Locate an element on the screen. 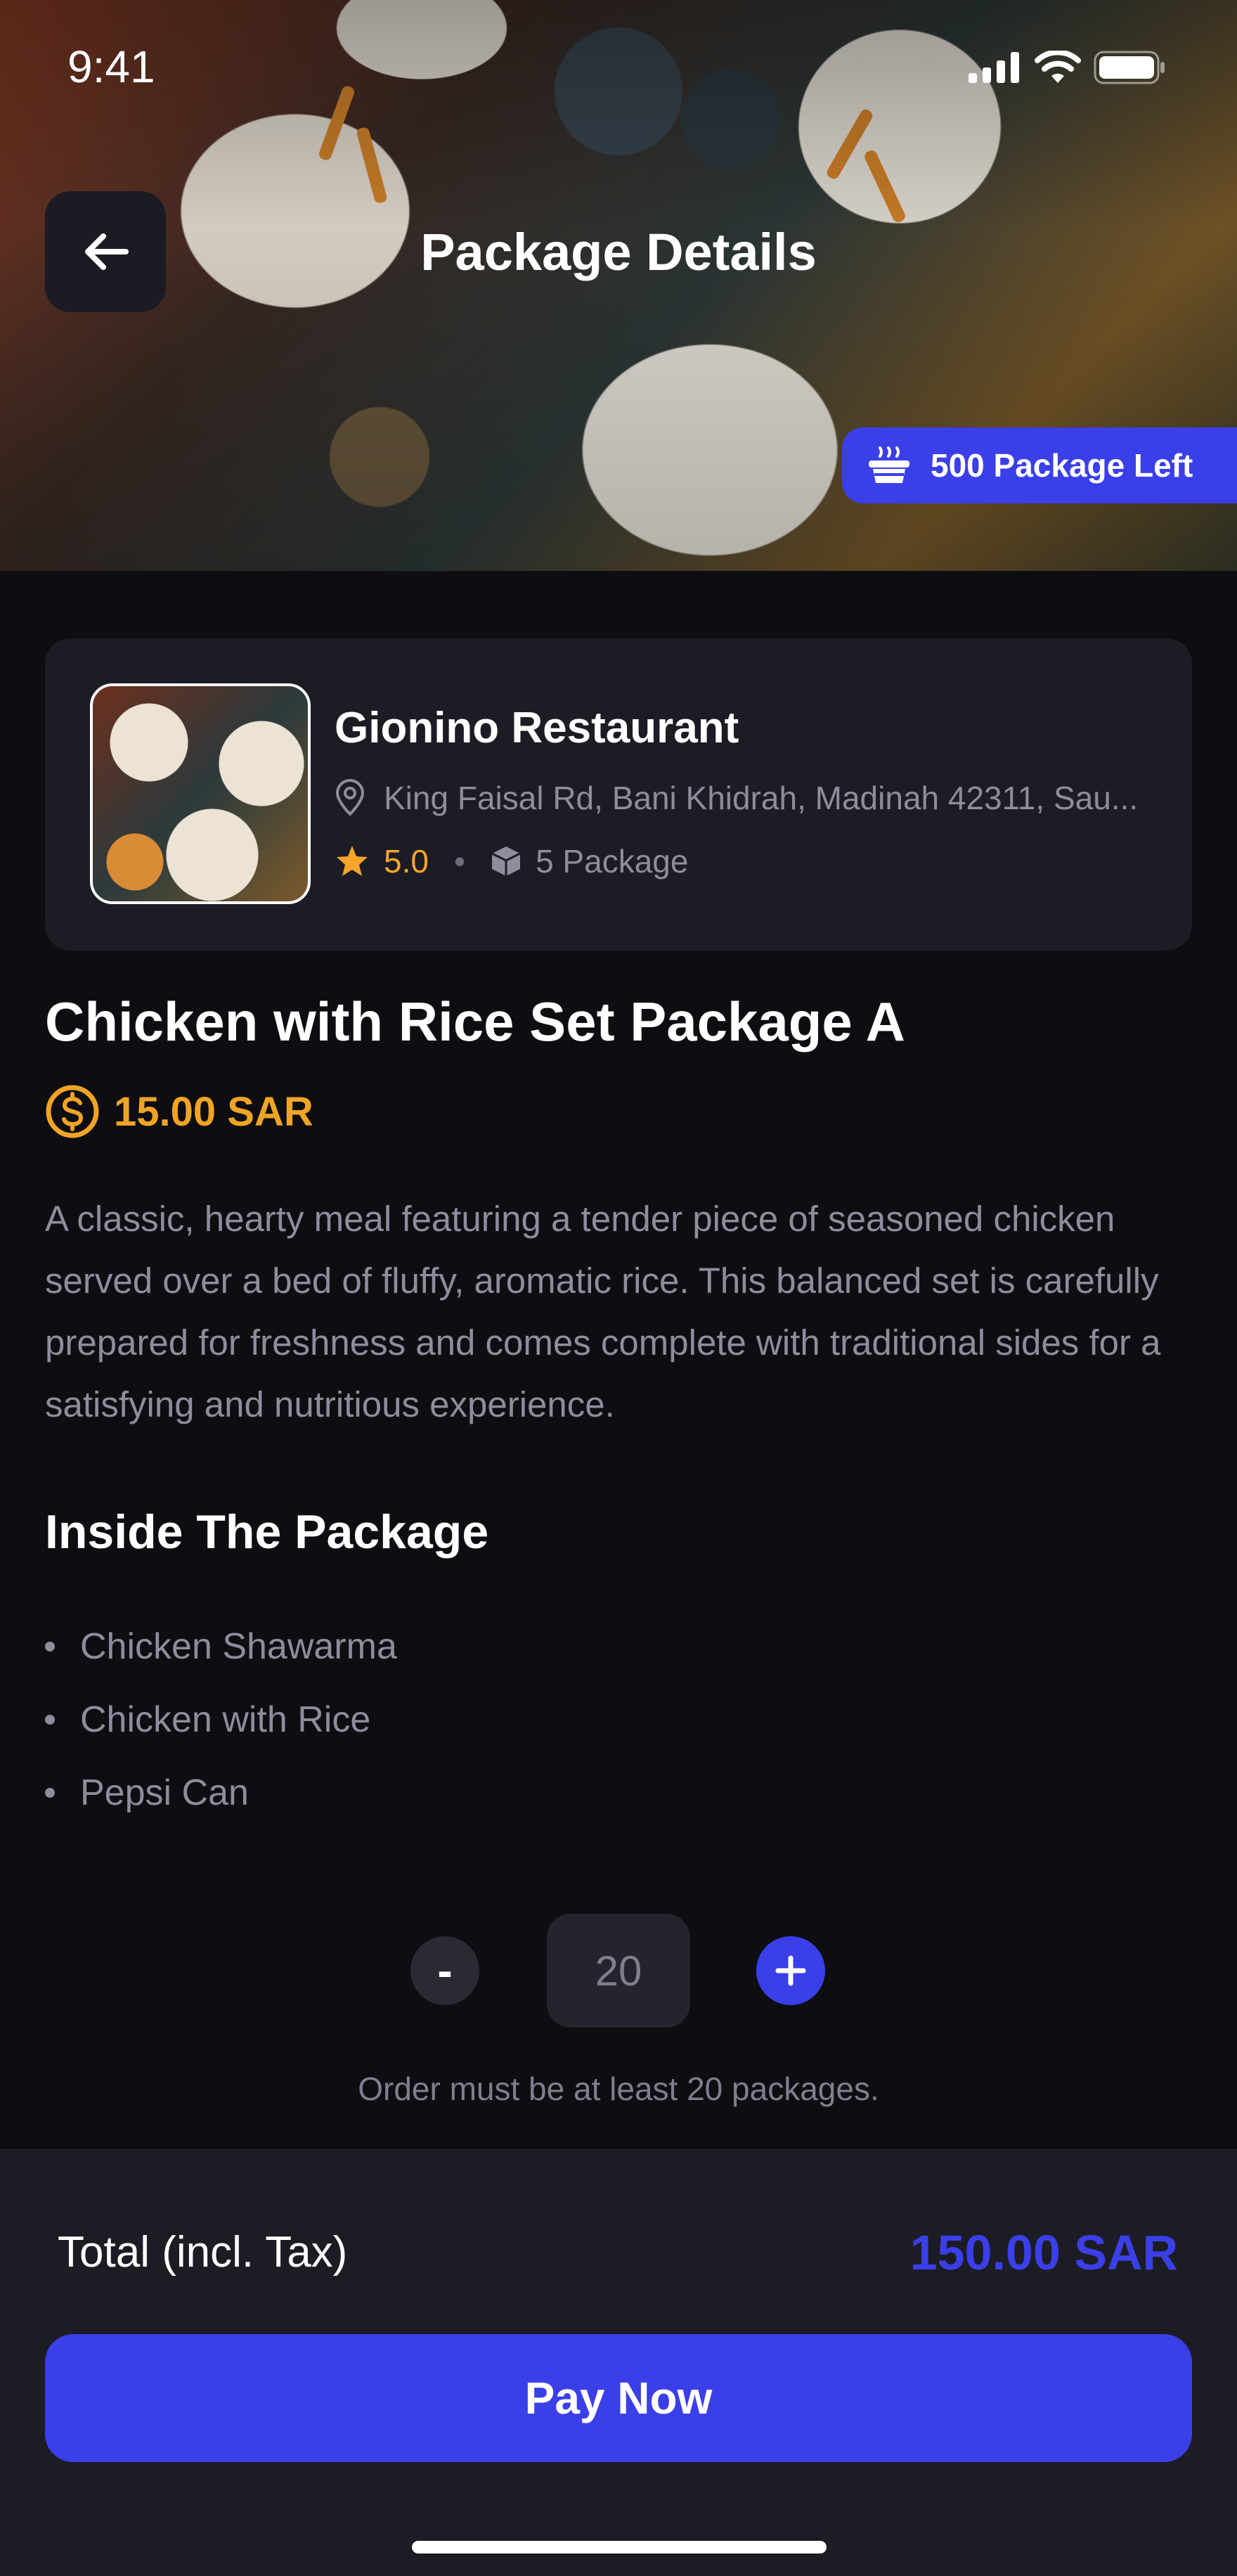  list-item: Chicken Shawarma is located at coordinates (221, 1646).